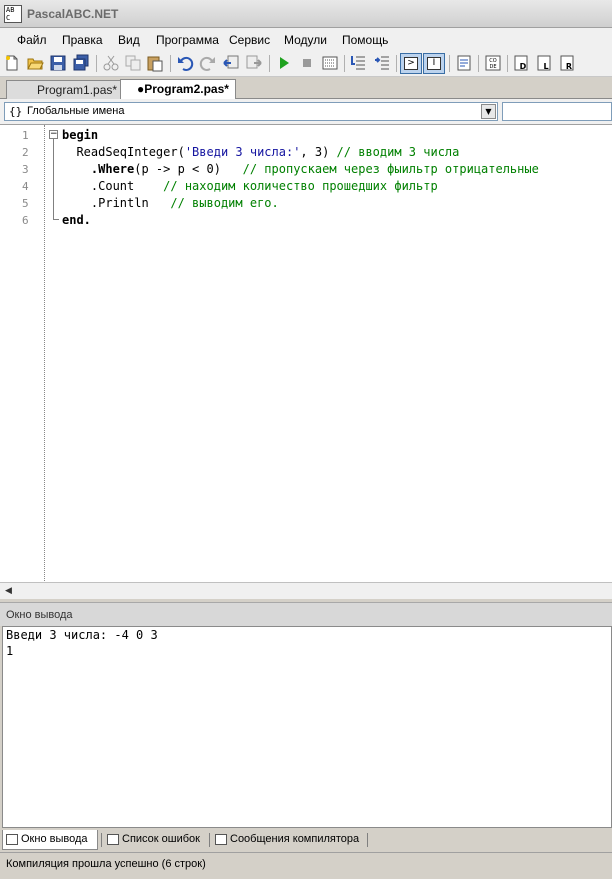 The image size is (612, 879). What do you see at coordinates (306, 590) in the screenshot?
I see `horizontal-scrollbar: ◀` at bounding box center [306, 590].